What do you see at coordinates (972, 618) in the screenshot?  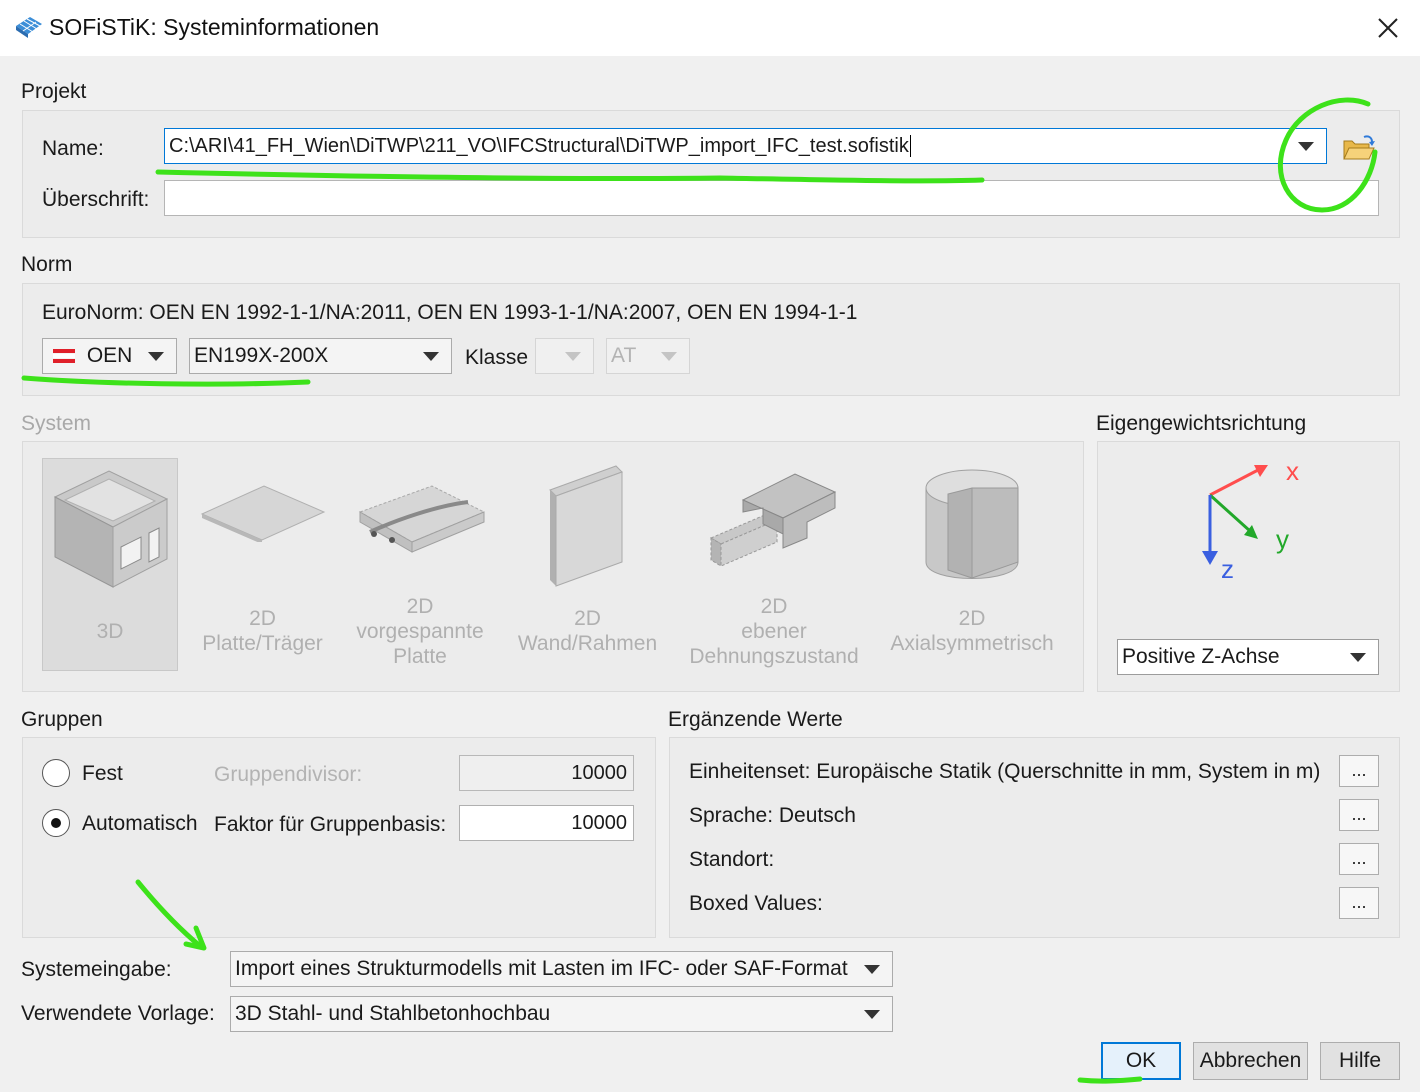 I see `system-axisym-line1: 2D` at bounding box center [972, 618].